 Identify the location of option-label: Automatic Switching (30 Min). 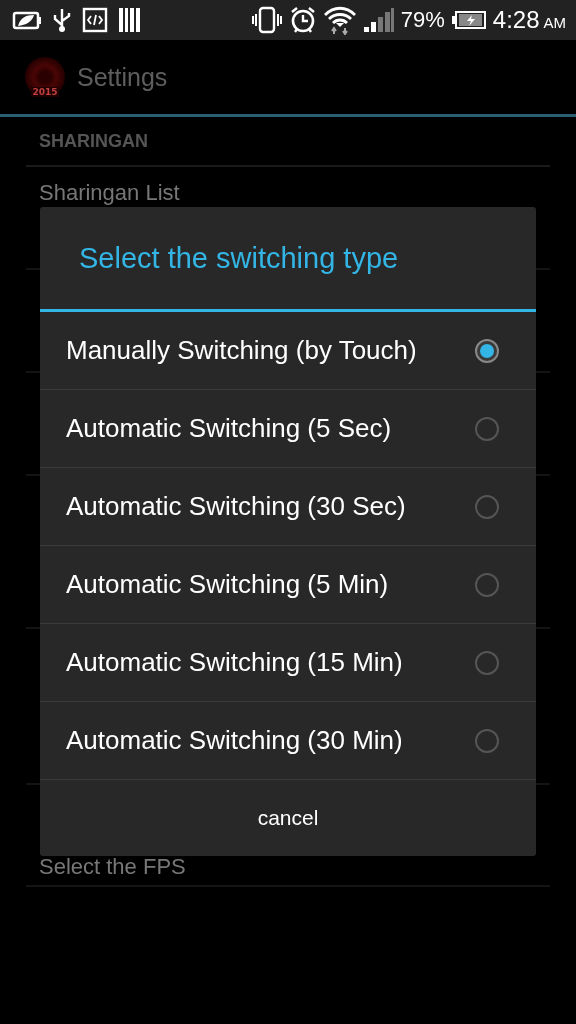
(234, 740).